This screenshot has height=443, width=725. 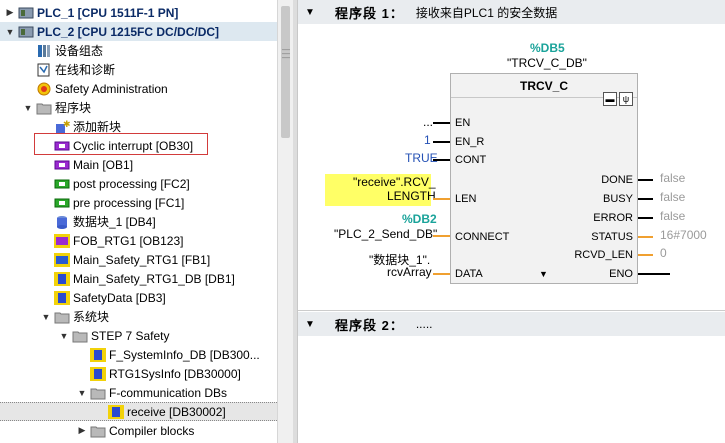 I want to click on tree-item: ▼ 系统块, so click(x=138, y=316).